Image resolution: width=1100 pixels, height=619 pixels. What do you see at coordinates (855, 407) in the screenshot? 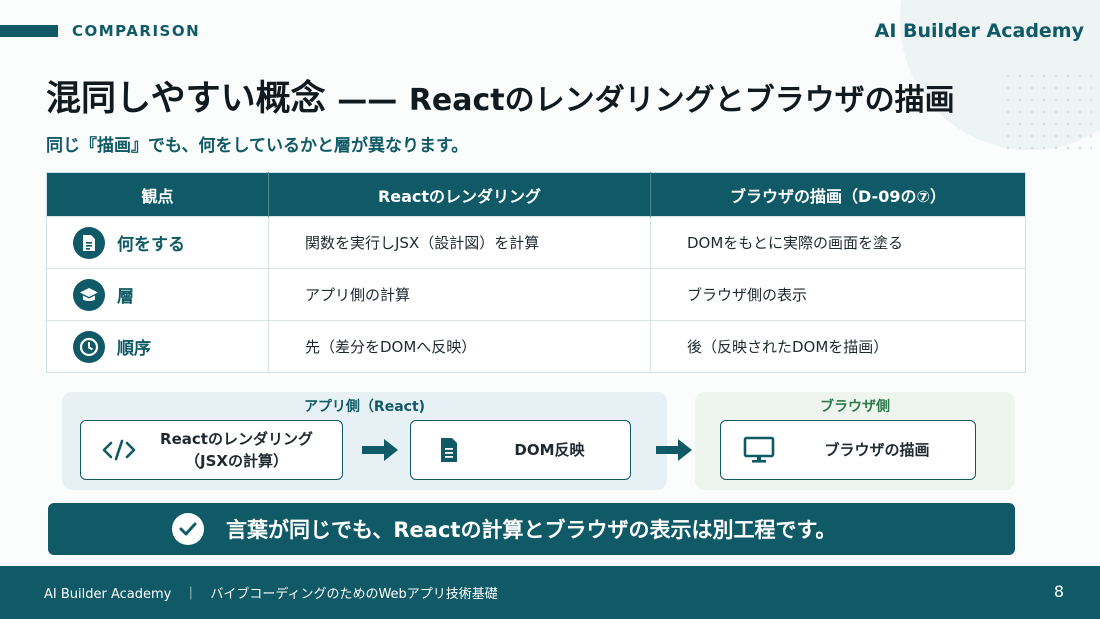
I see `browser-side-label: ブラウザ側` at bounding box center [855, 407].